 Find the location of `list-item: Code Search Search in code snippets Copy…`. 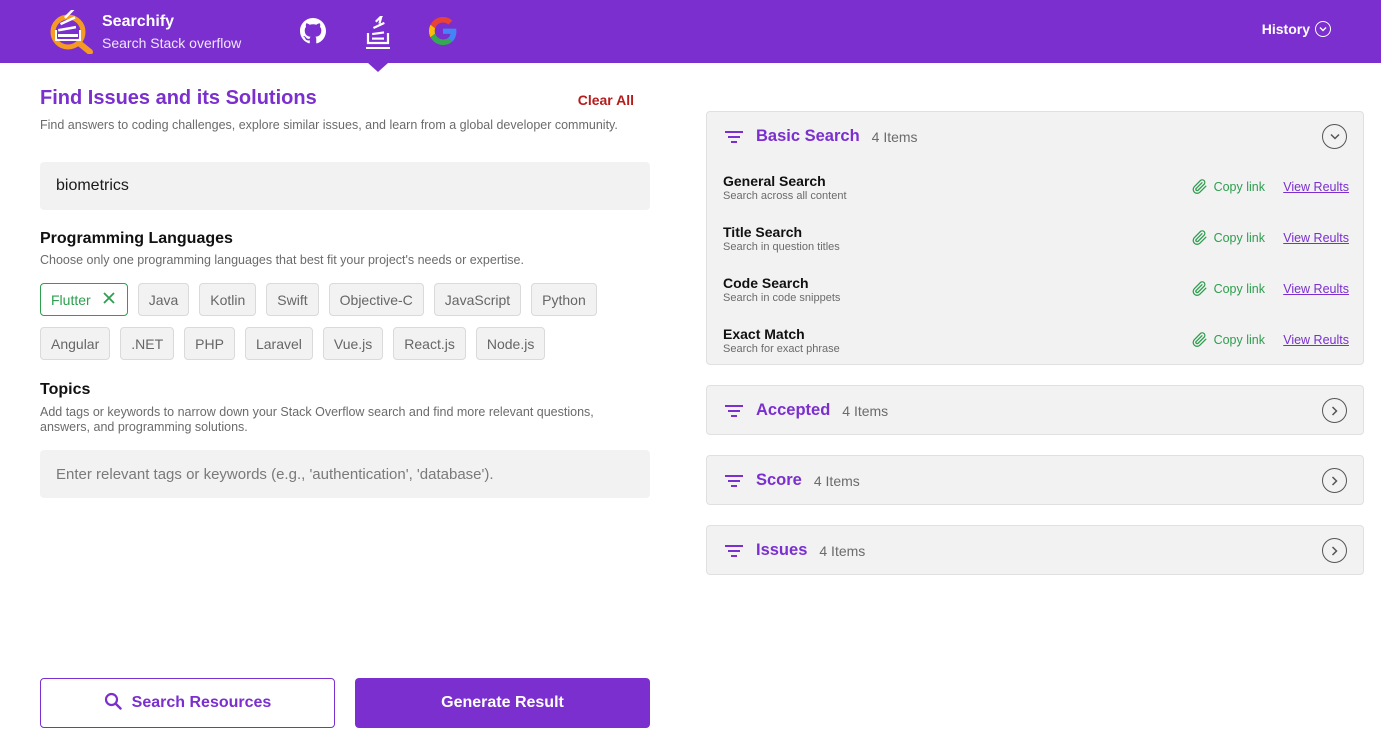

list-item: Code Search Search in code snippets Copy… is located at coordinates (1036, 295).